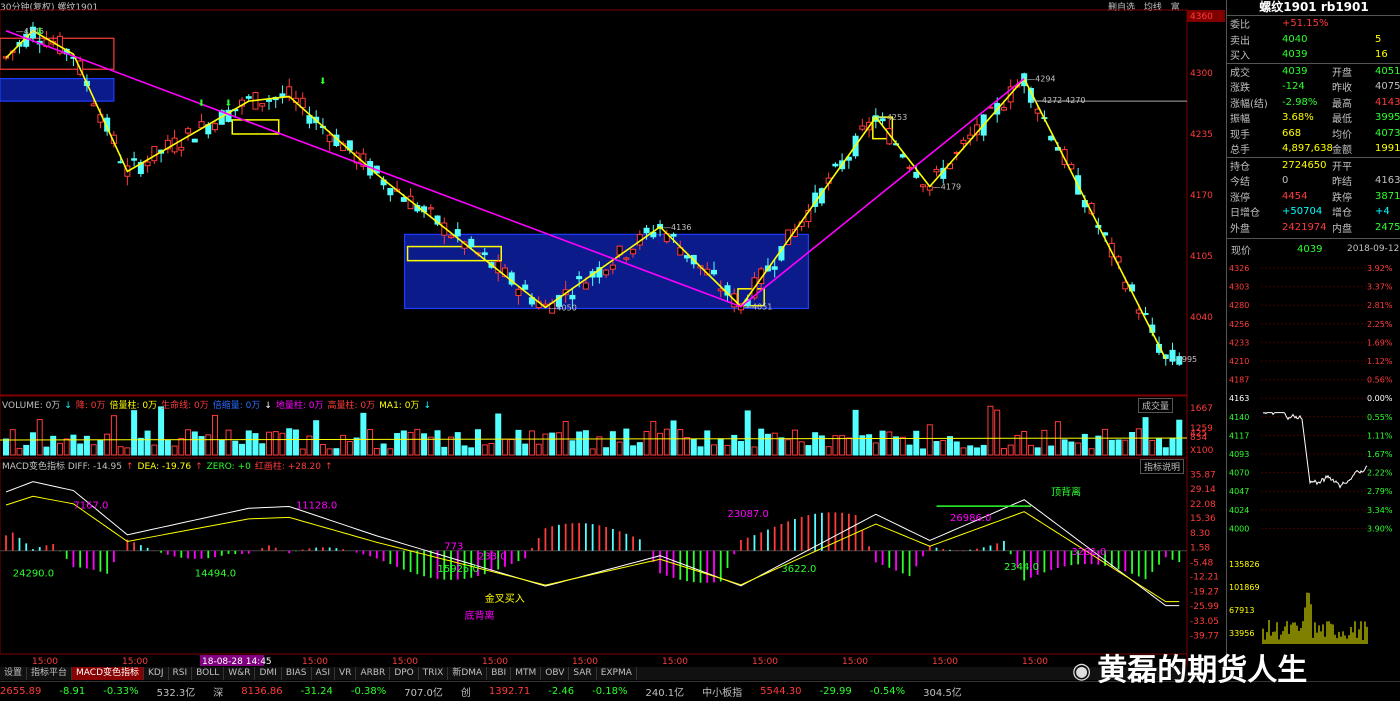  I want to click on mini-price-tick: 4140, so click(1239, 417).